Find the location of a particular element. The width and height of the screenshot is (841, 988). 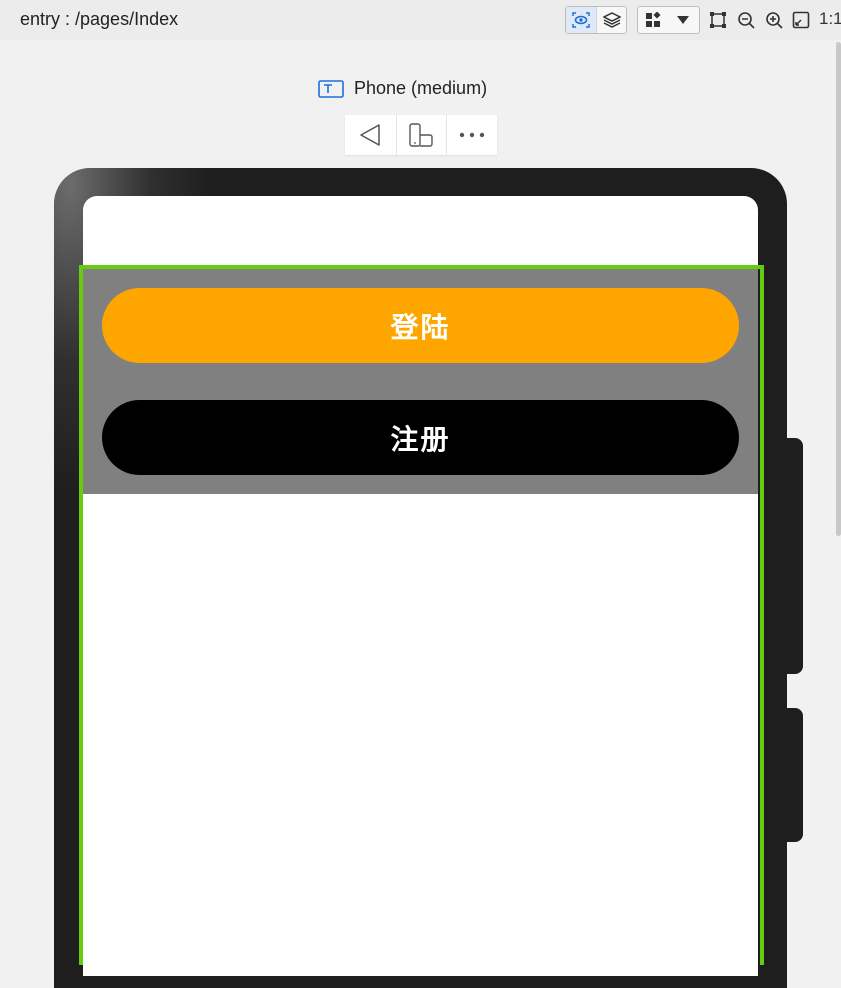

layers-button is located at coordinates (611, 20).